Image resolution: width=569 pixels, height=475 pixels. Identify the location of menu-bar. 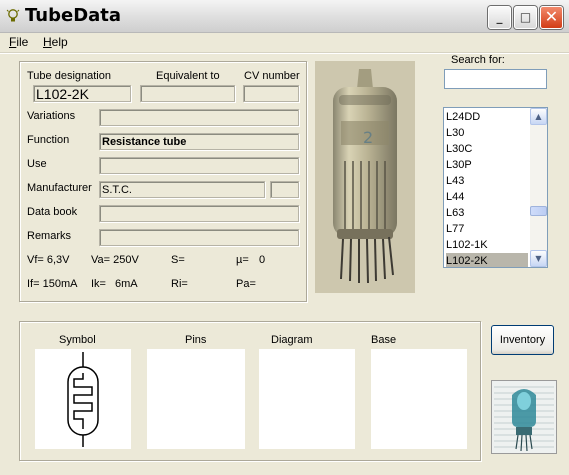
(284, 43).